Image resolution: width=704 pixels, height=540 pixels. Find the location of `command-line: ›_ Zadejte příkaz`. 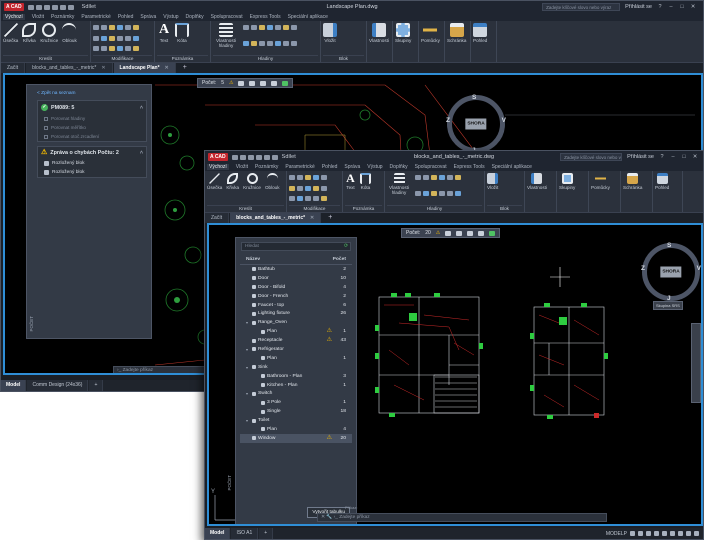

command-line: ›_ Zadejte příkaz is located at coordinates (160, 369).